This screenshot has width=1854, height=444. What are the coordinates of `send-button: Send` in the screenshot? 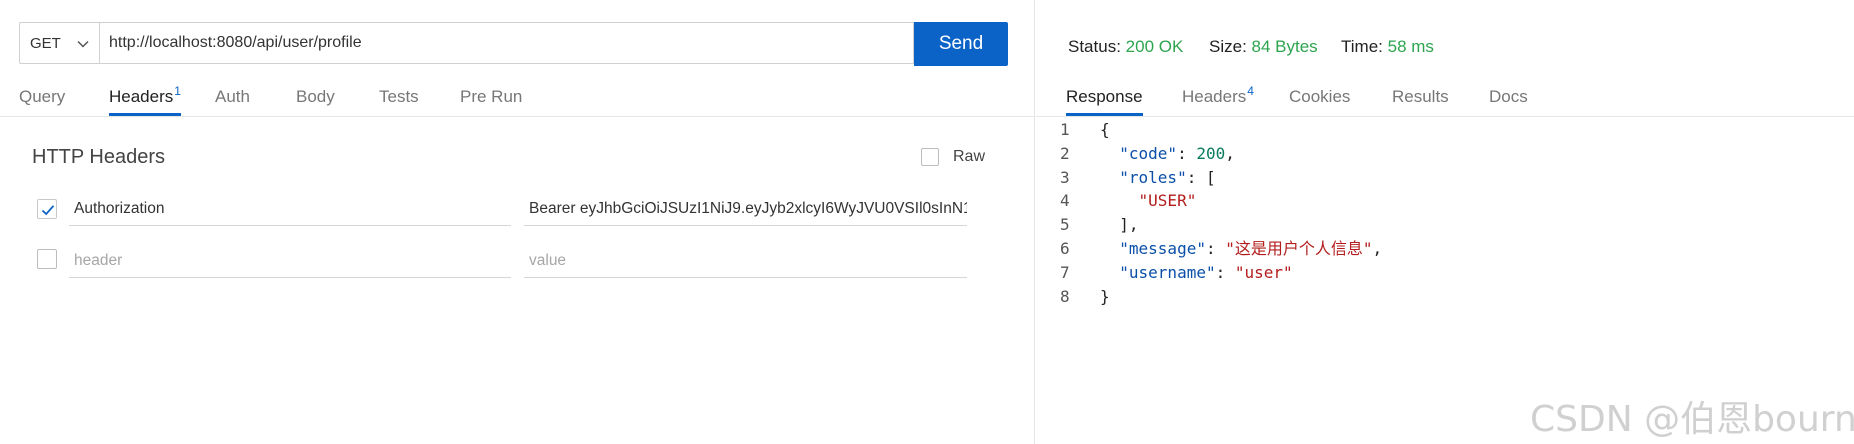 It's located at (961, 44).